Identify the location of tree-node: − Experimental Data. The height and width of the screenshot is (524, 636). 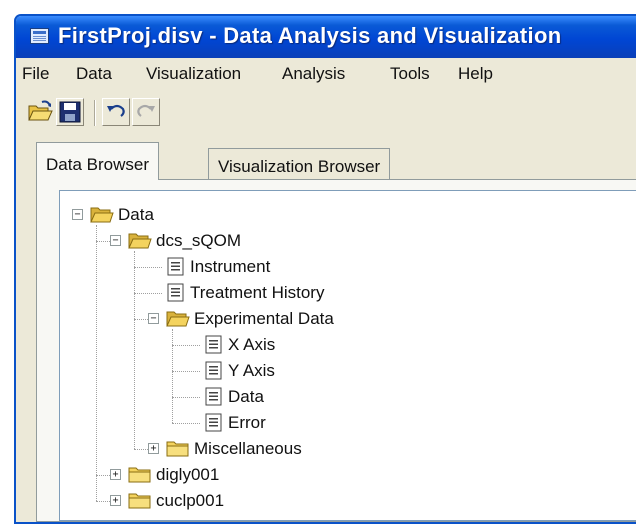
(348, 320).